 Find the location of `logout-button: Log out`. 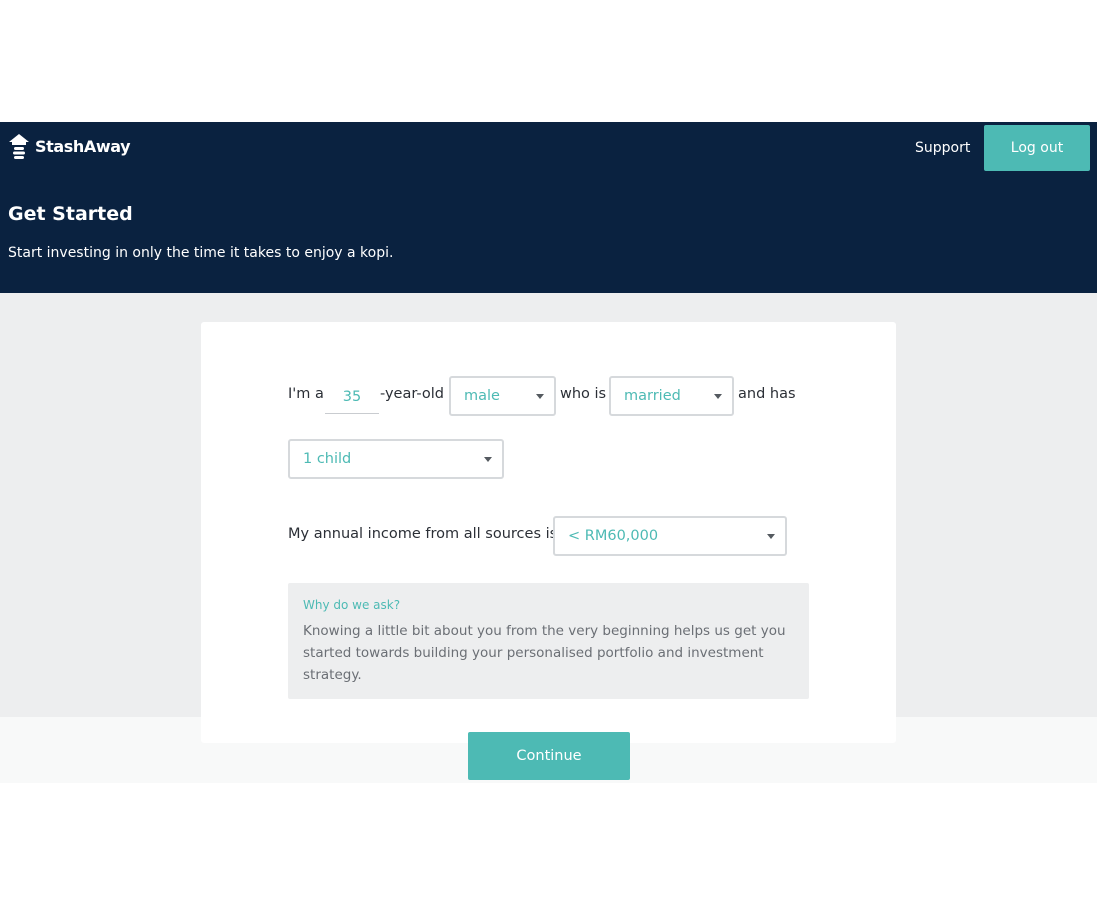

logout-button: Log out is located at coordinates (1037, 148).